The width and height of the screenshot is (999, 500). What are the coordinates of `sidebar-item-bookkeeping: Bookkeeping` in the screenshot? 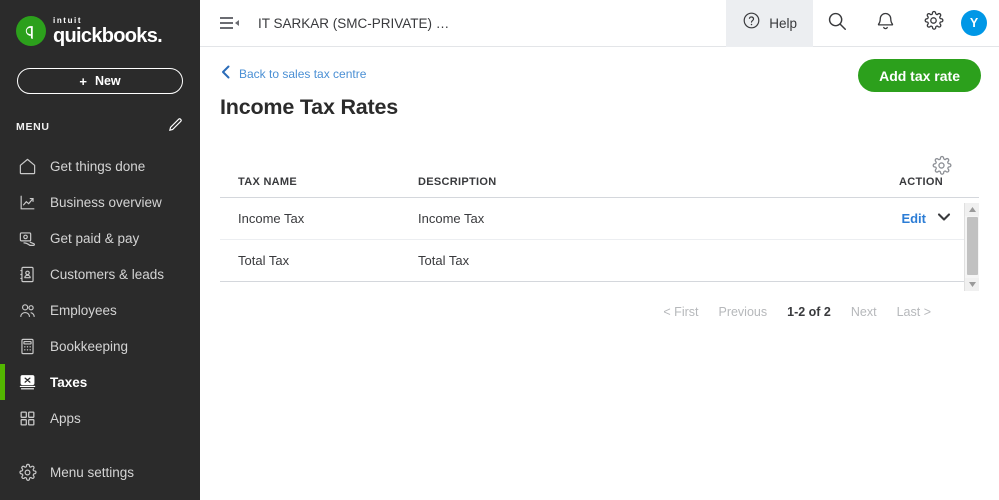 It's located at (100, 346).